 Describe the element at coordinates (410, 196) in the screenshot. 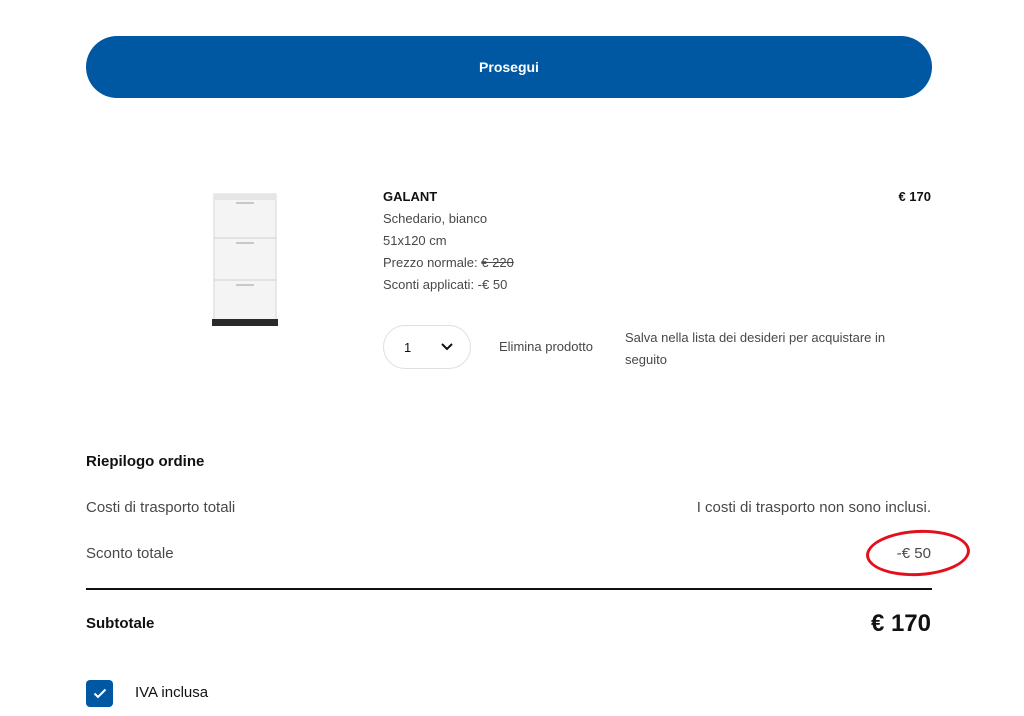

I see `product-name: GALANT` at that location.